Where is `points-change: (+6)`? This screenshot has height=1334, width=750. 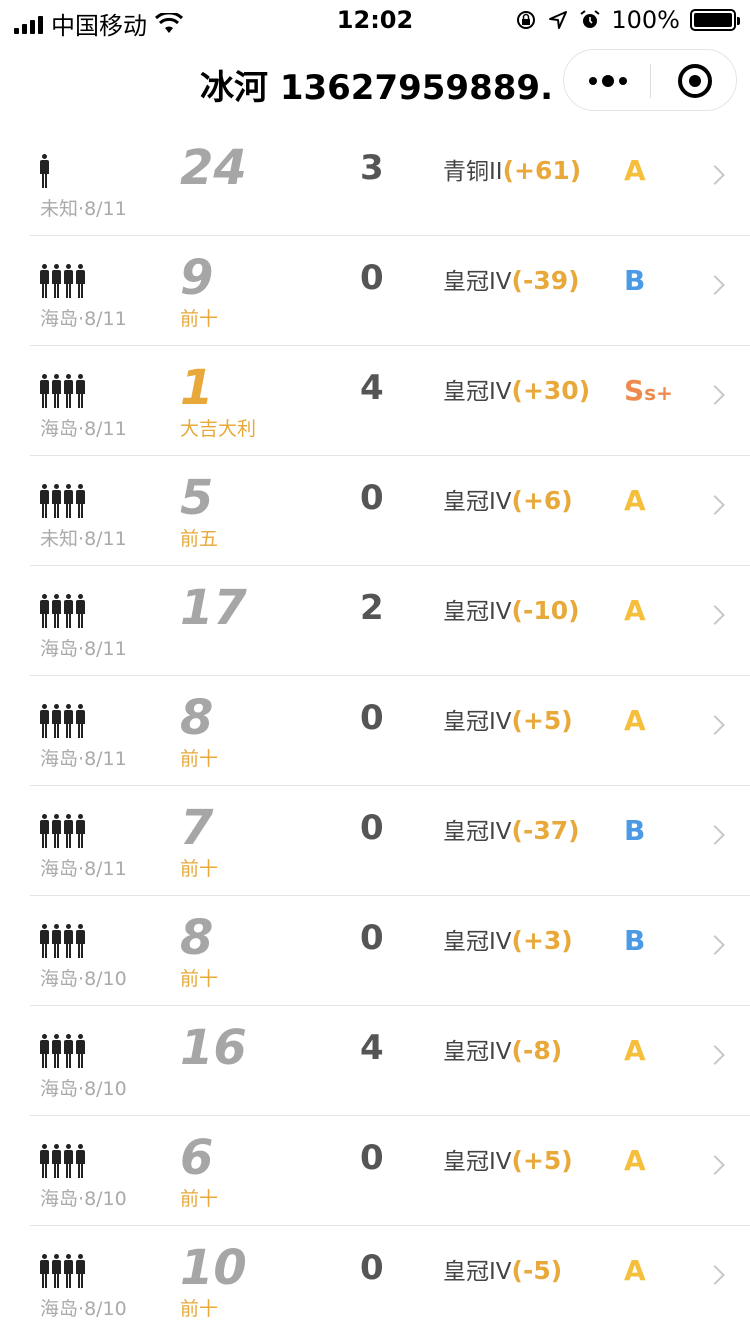 points-change: (+6) is located at coordinates (542, 500).